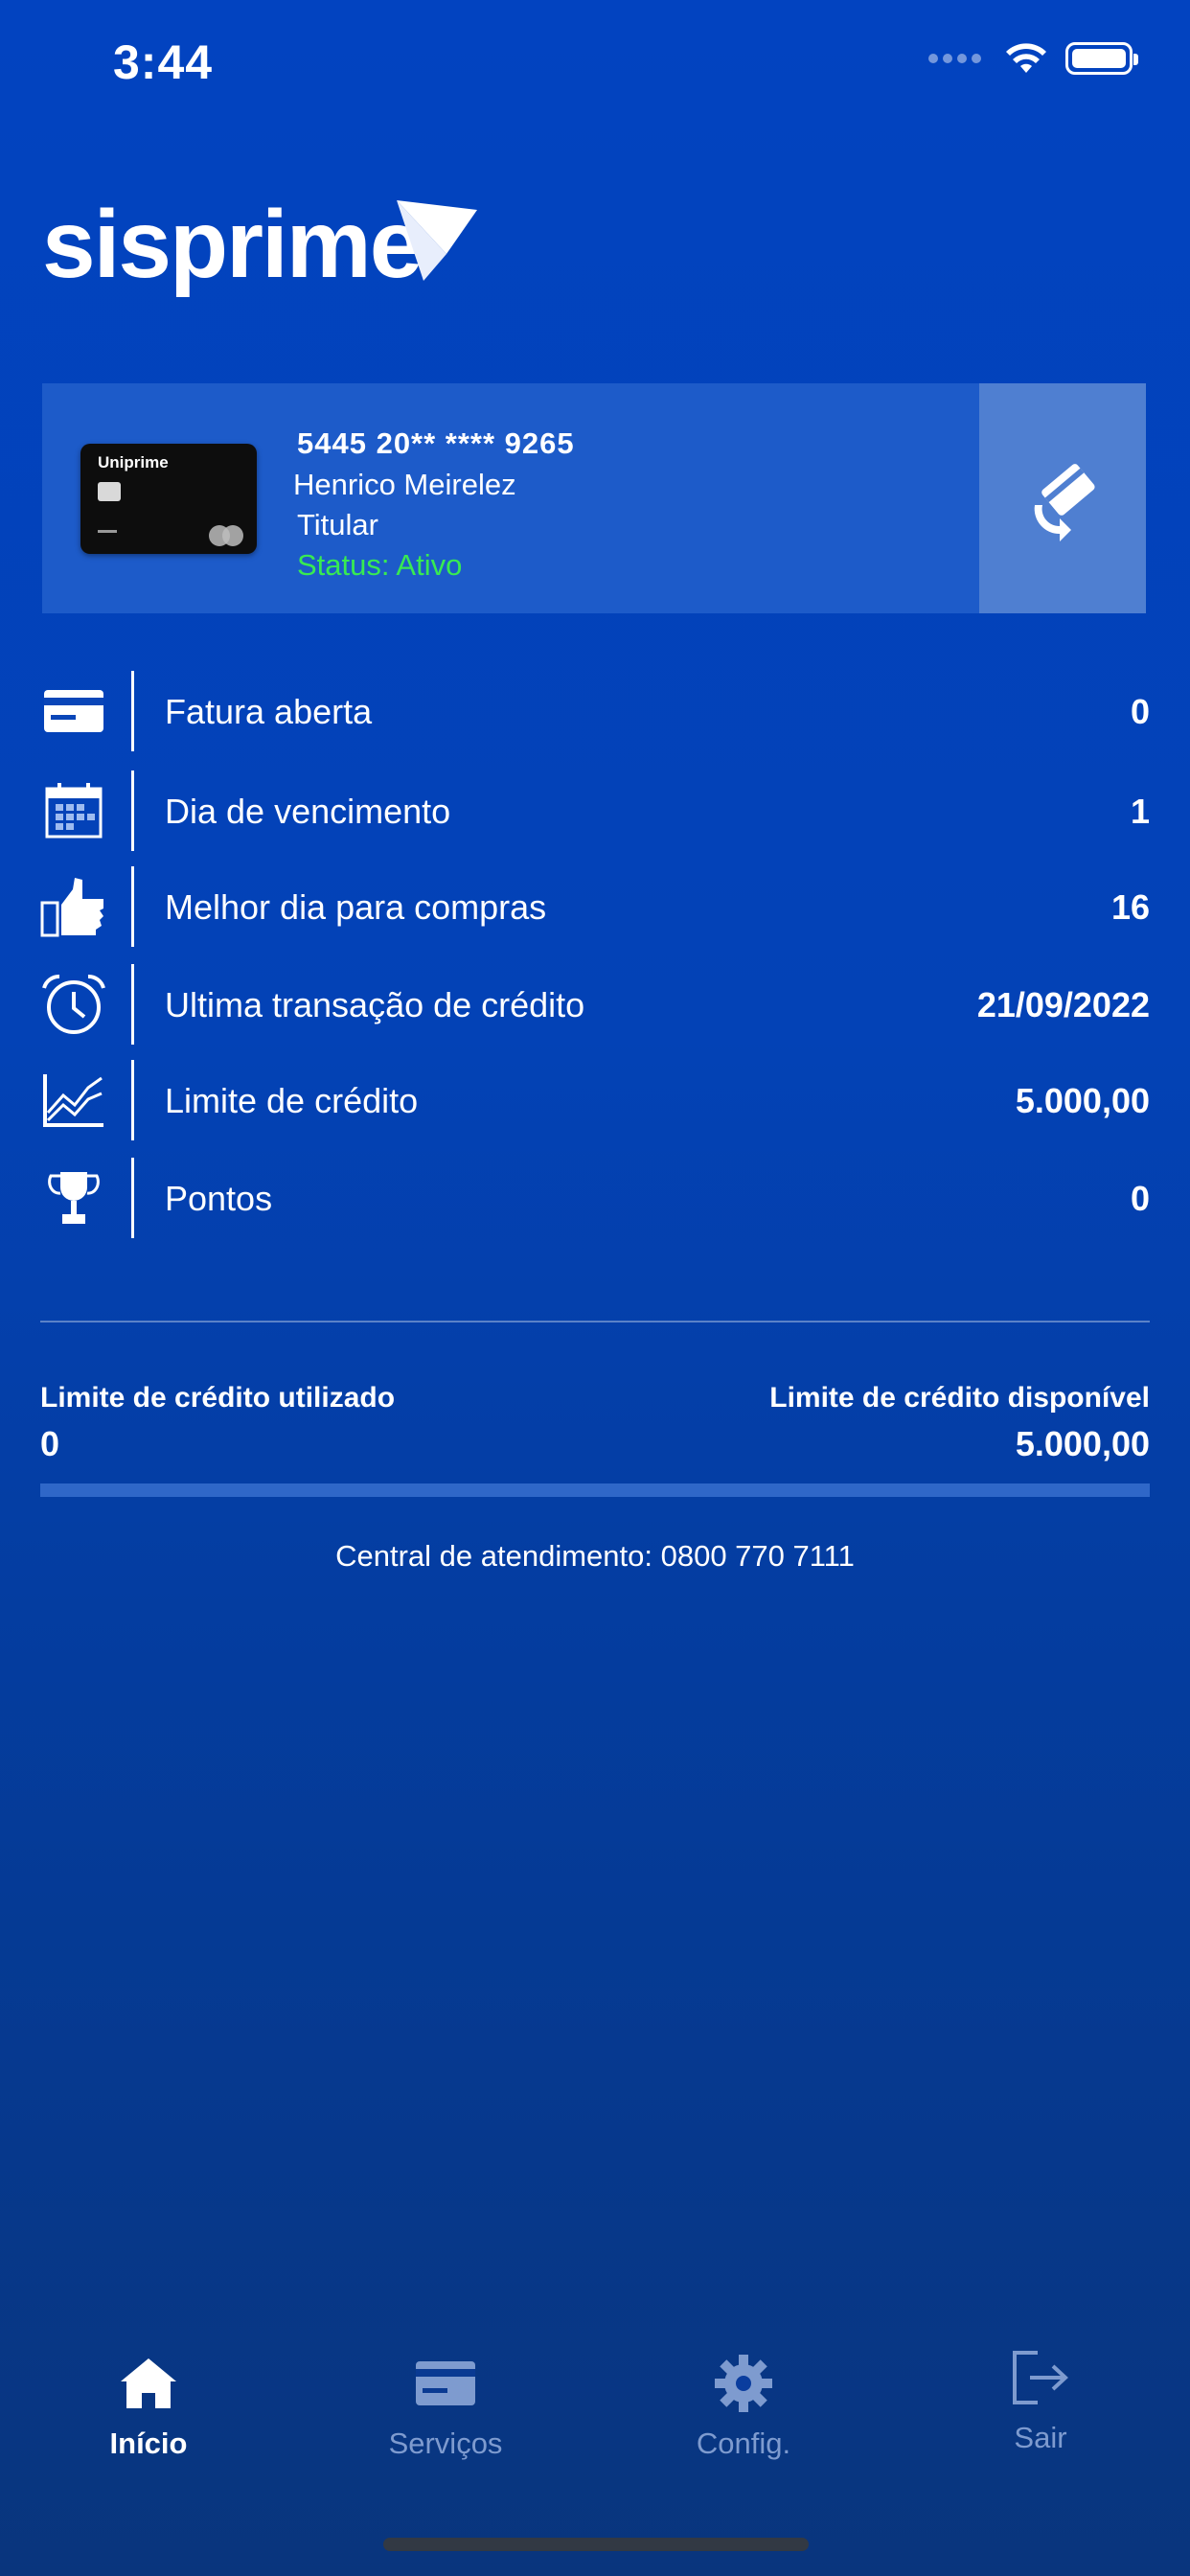  I want to click on info-row-label: Fatura aberta, so click(269, 711).